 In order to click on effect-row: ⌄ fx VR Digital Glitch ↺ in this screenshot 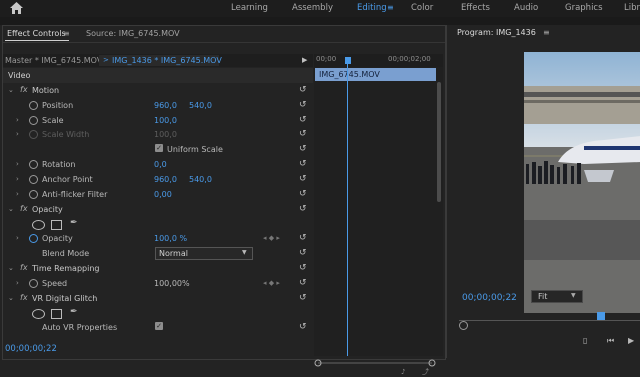, I will do `click(158, 298)`.